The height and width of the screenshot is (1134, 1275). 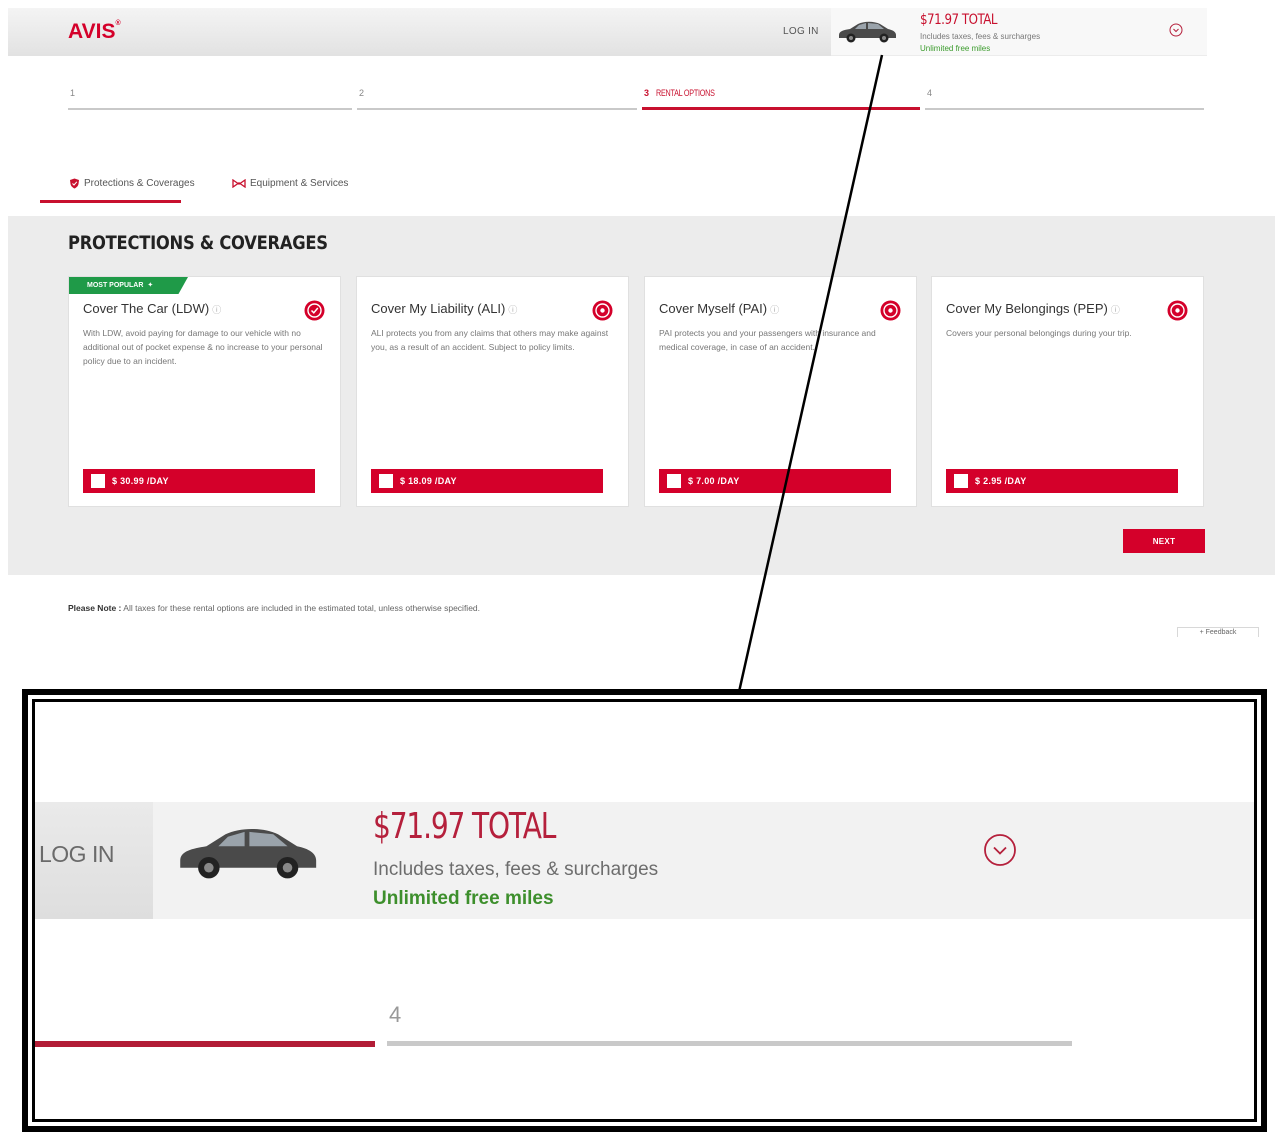 I want to click on step-number: 4, so click(x=930, y=93).